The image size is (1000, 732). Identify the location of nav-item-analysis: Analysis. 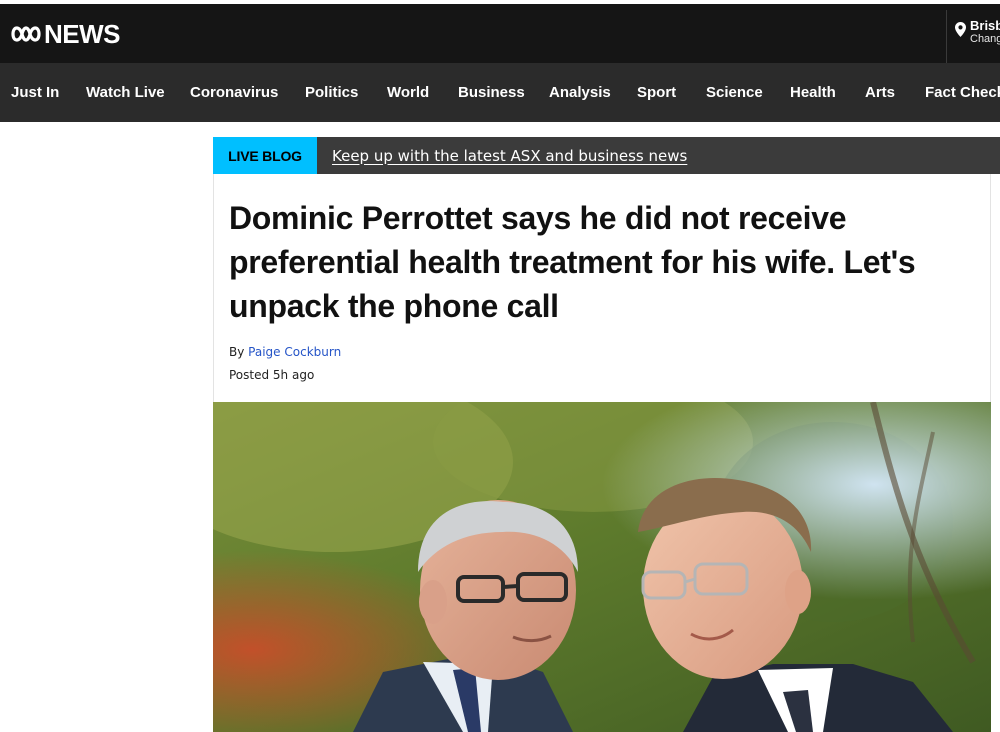
(580, 92).